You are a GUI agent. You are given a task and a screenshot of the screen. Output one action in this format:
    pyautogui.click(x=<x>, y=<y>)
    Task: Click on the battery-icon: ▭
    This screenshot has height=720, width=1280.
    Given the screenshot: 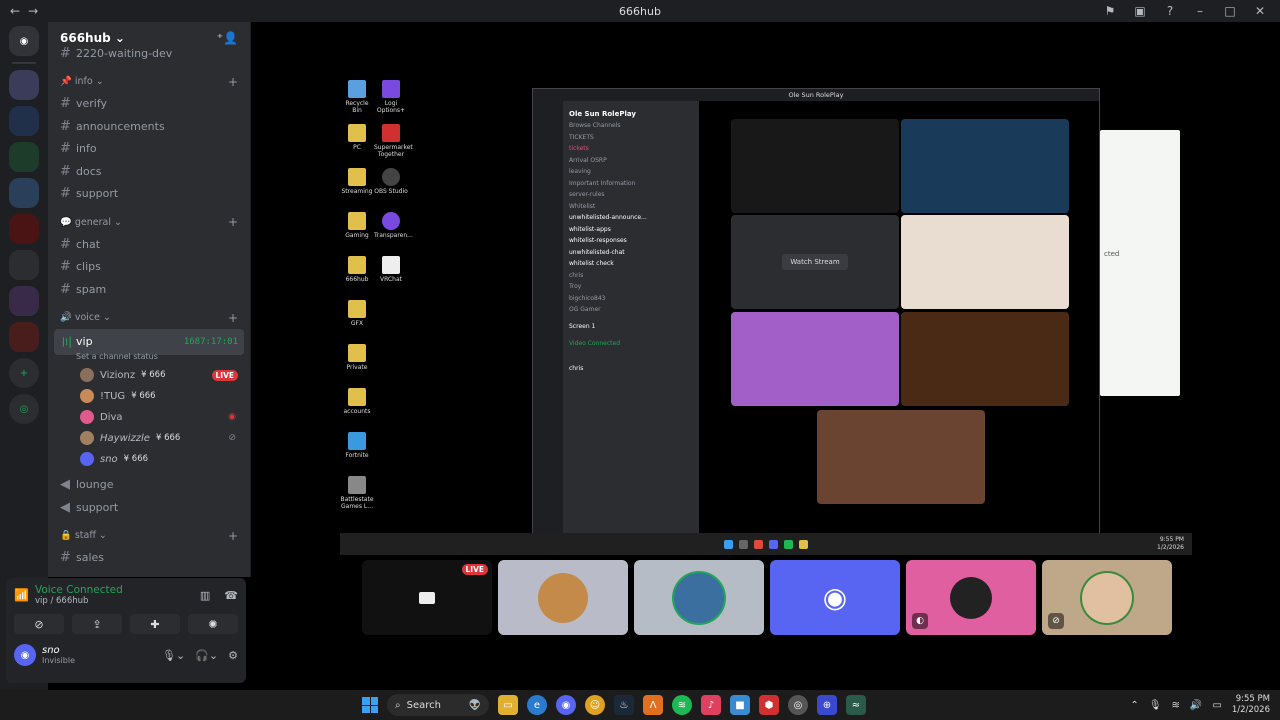 What is the action you would take?
    pyautogui.click(x=1216, y=705)
    